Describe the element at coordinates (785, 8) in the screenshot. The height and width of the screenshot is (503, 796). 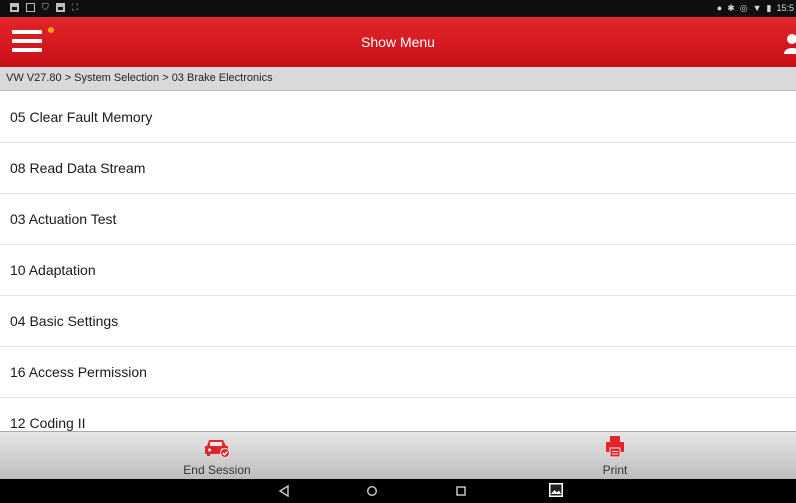
I see `status-time: 15:5` at that location.